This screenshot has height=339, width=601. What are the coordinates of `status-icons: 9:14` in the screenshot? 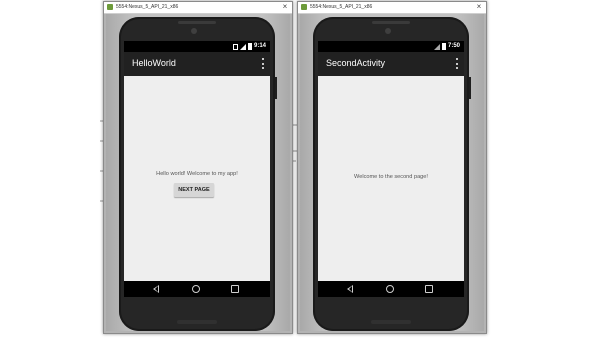 It's located at (249, 46).